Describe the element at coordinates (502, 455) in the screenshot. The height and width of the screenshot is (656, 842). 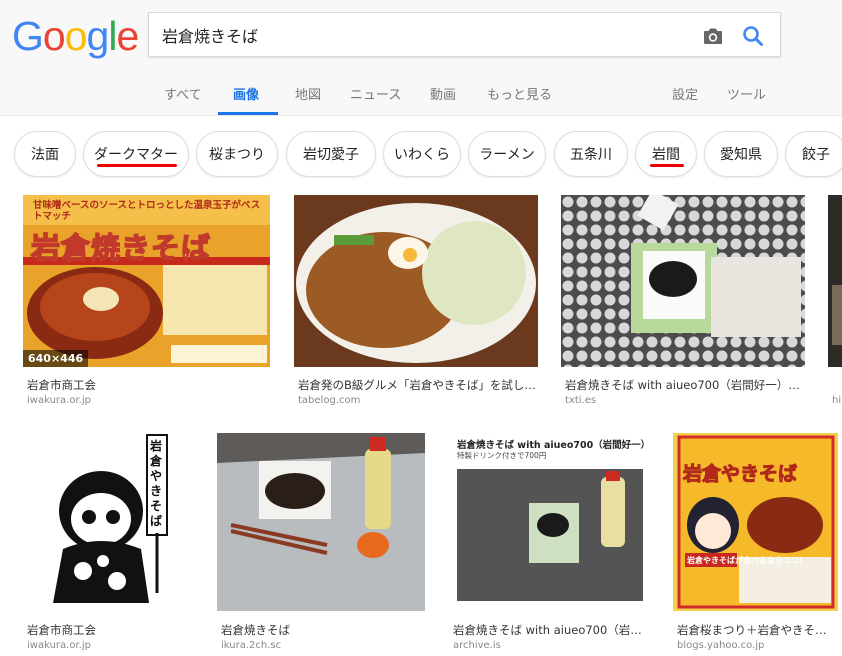
I see `doc-subtitle: 特製ドリンク付きで700円` at that location.